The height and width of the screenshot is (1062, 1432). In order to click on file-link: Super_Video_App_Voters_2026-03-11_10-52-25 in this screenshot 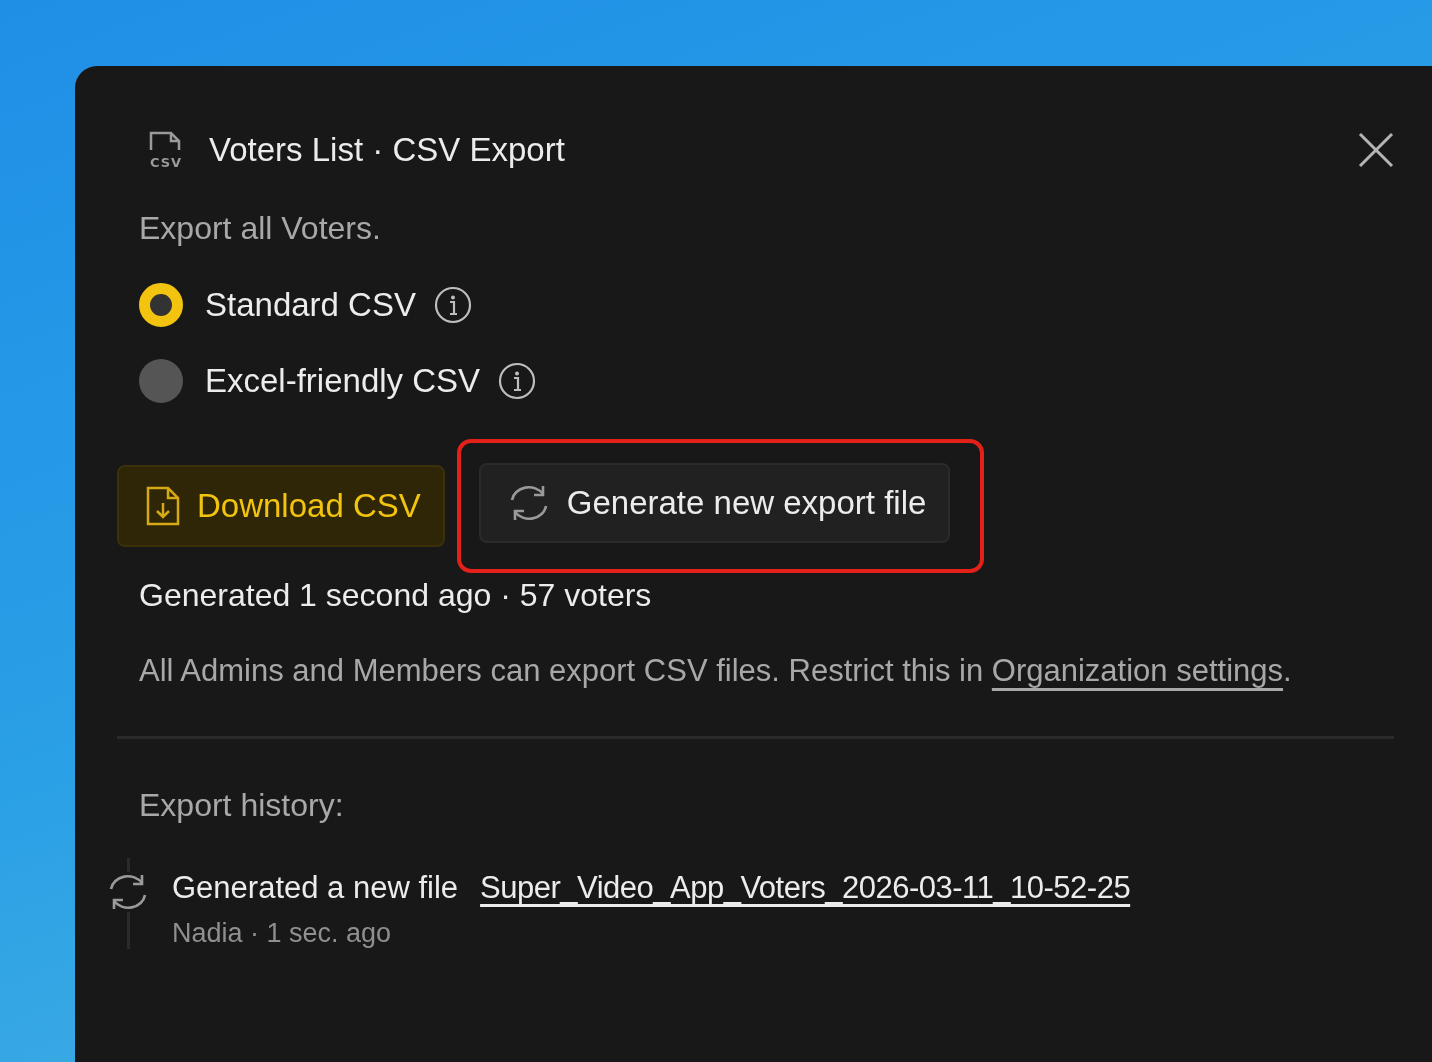, I will do `click(805, 888)`.